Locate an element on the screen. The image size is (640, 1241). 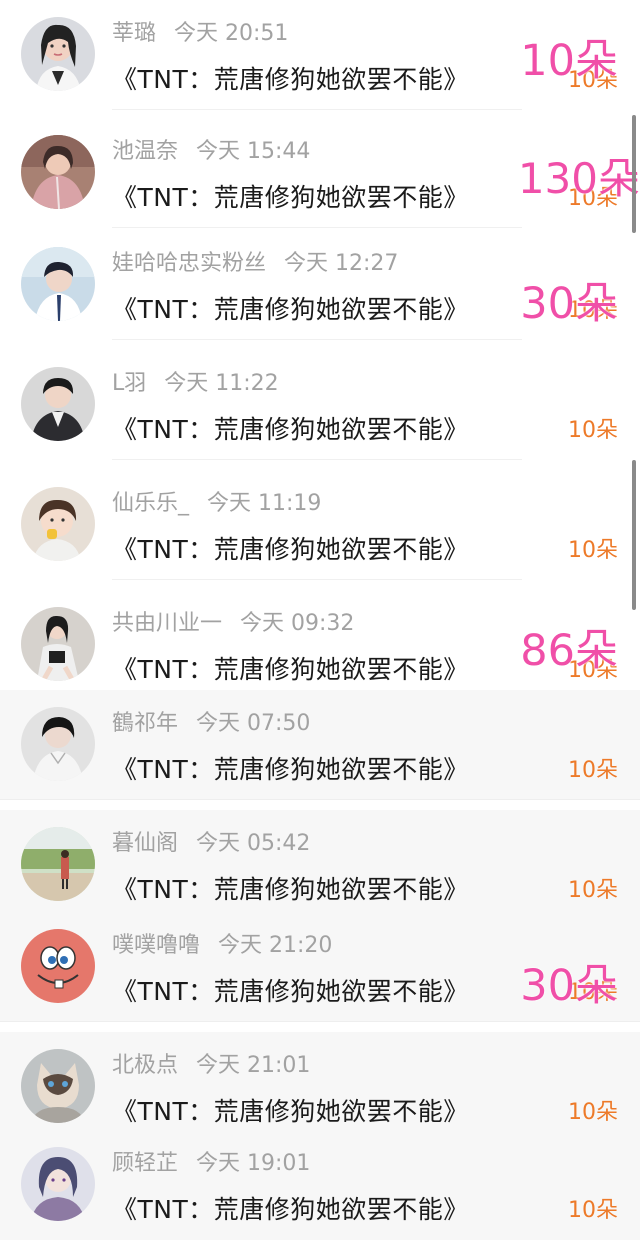
username: 噗噗噜噜 is located at coordinates (156, 945).